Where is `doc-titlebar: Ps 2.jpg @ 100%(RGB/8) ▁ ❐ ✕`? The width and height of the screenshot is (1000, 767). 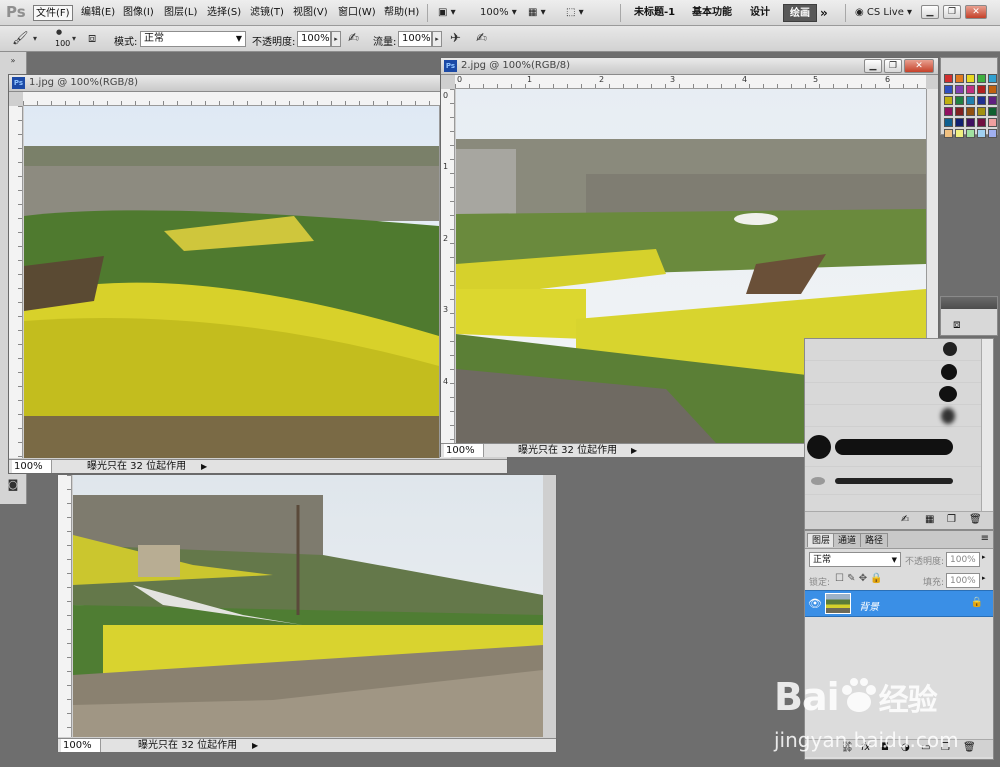 doc-titlebar: Ps 2.jpg @ 100%(RGB/8) ▁ ❐ ✕ is located at coordinates (689, 66).